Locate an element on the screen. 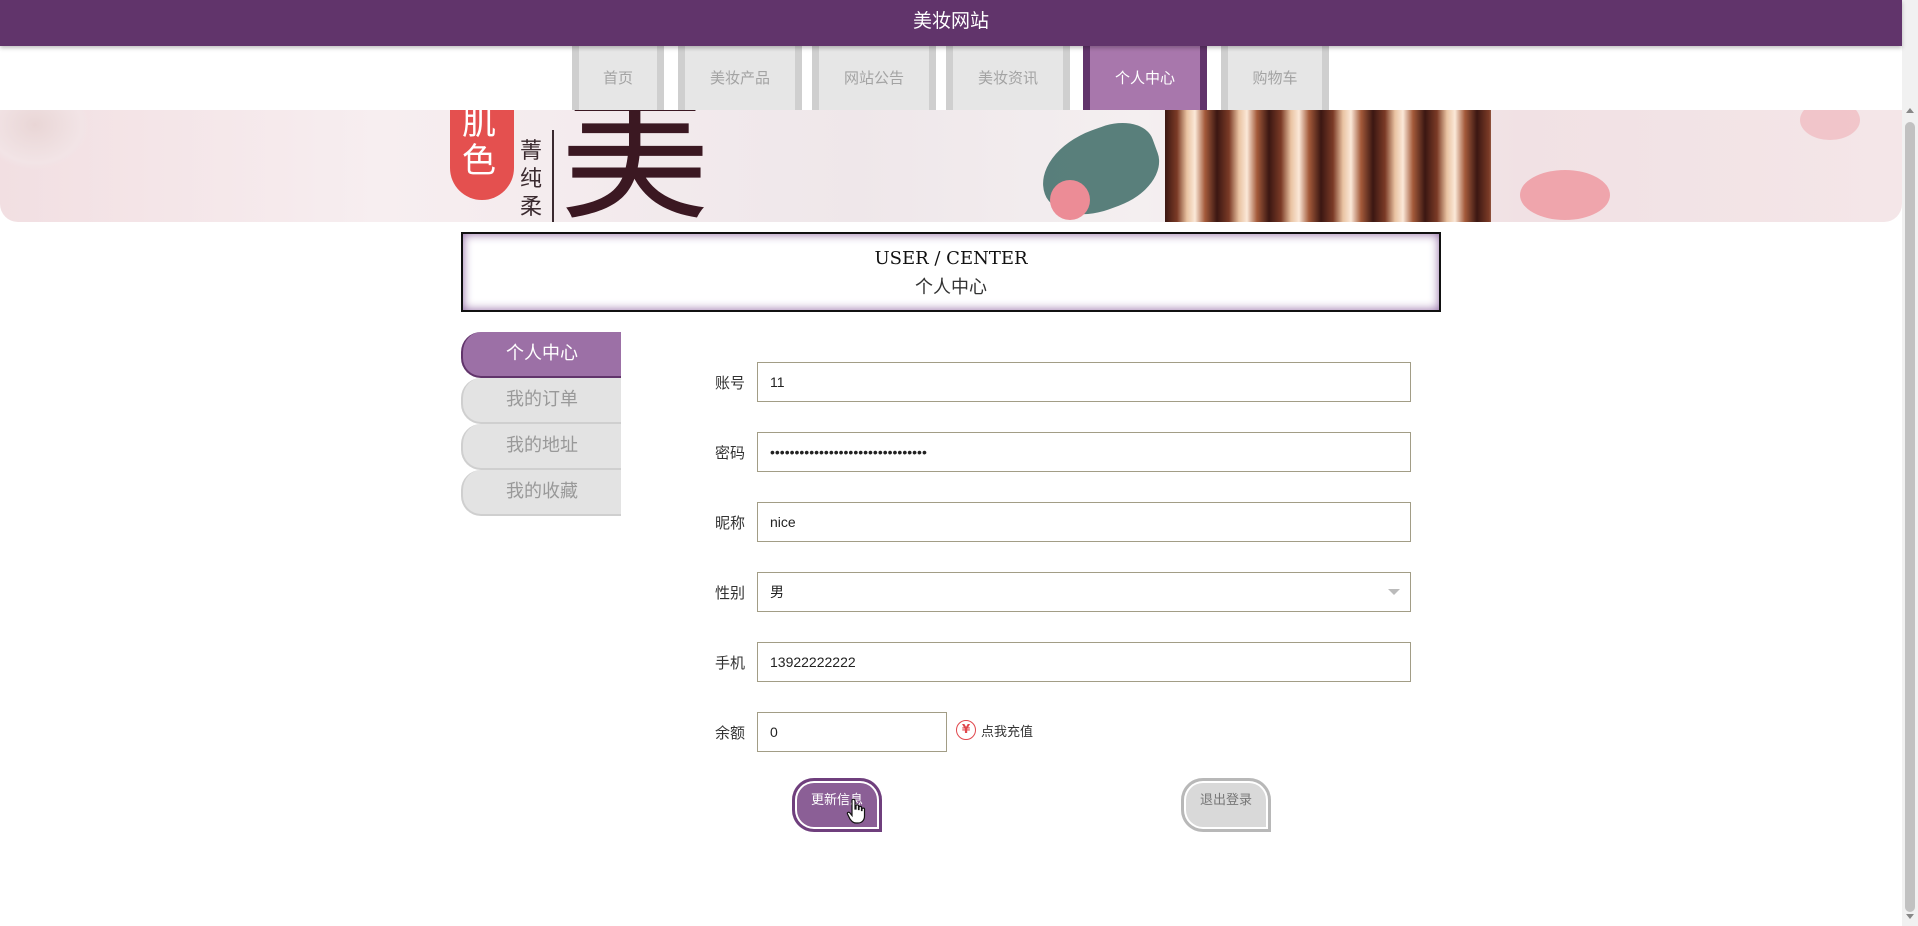 The image size is (1918, 926). balance-input is located at coordinates (852, 732).